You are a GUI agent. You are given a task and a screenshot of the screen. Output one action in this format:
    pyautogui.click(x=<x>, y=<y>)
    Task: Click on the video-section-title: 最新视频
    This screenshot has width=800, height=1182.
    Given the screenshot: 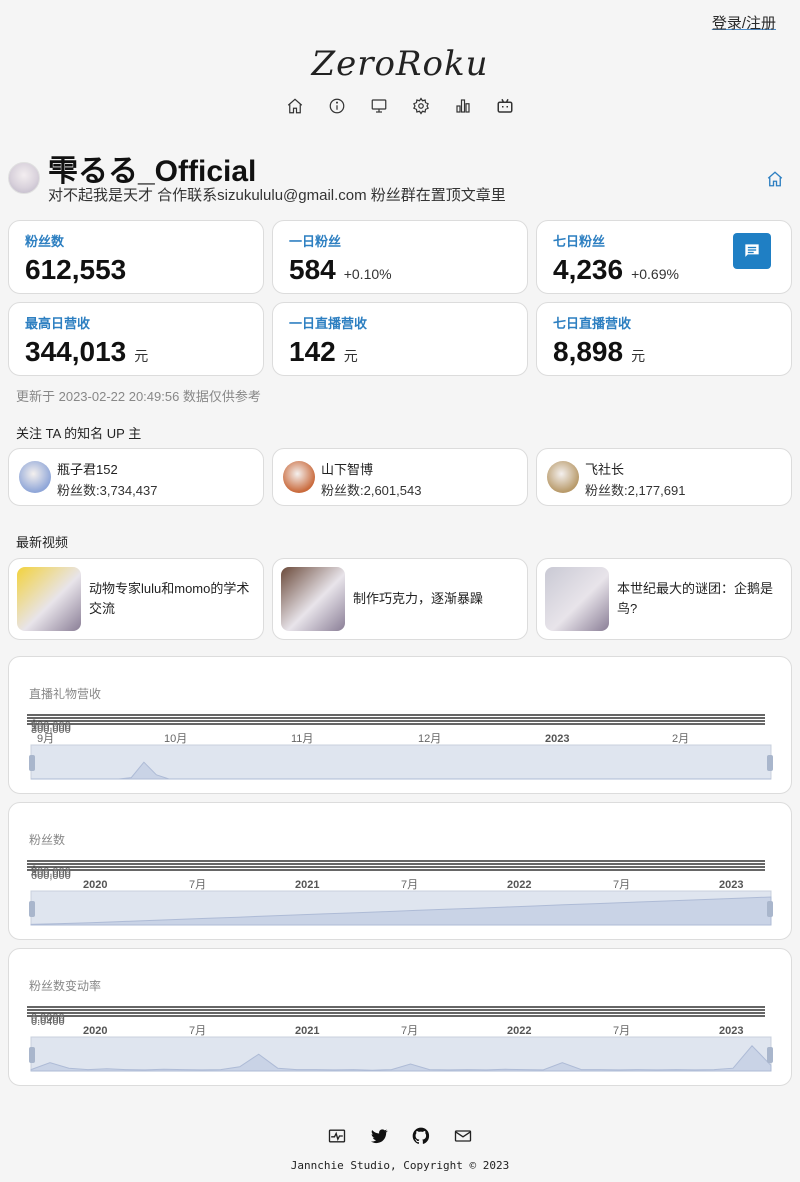 What is the action you would take?
    pyautogui.click(x=42, y=542)
    